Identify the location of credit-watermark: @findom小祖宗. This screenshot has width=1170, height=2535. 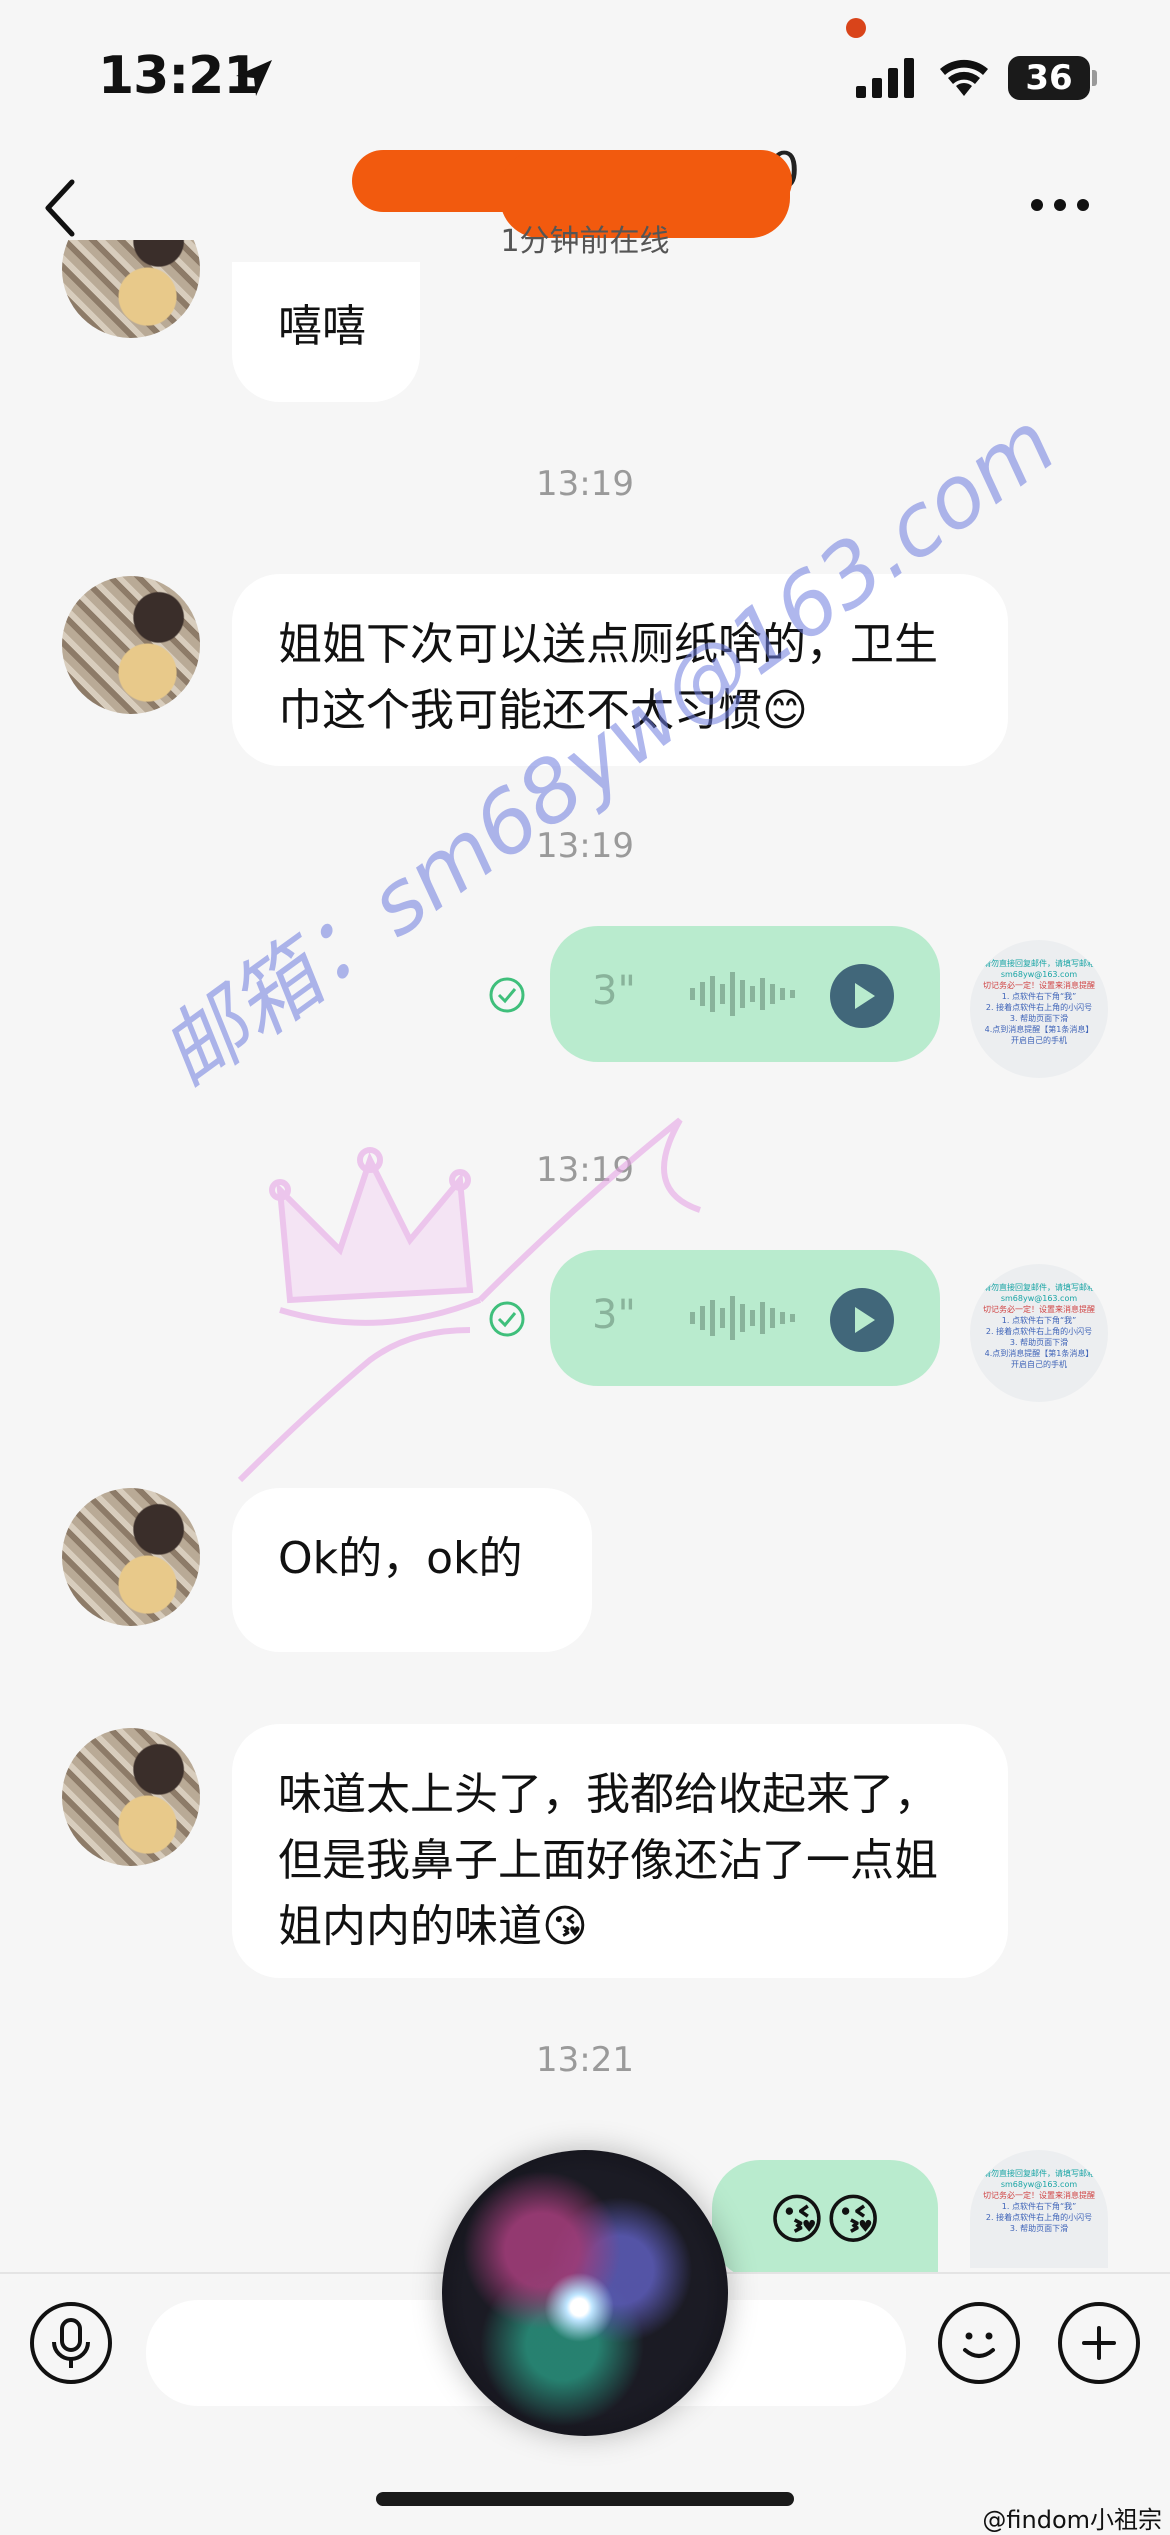
(1072, 2520).